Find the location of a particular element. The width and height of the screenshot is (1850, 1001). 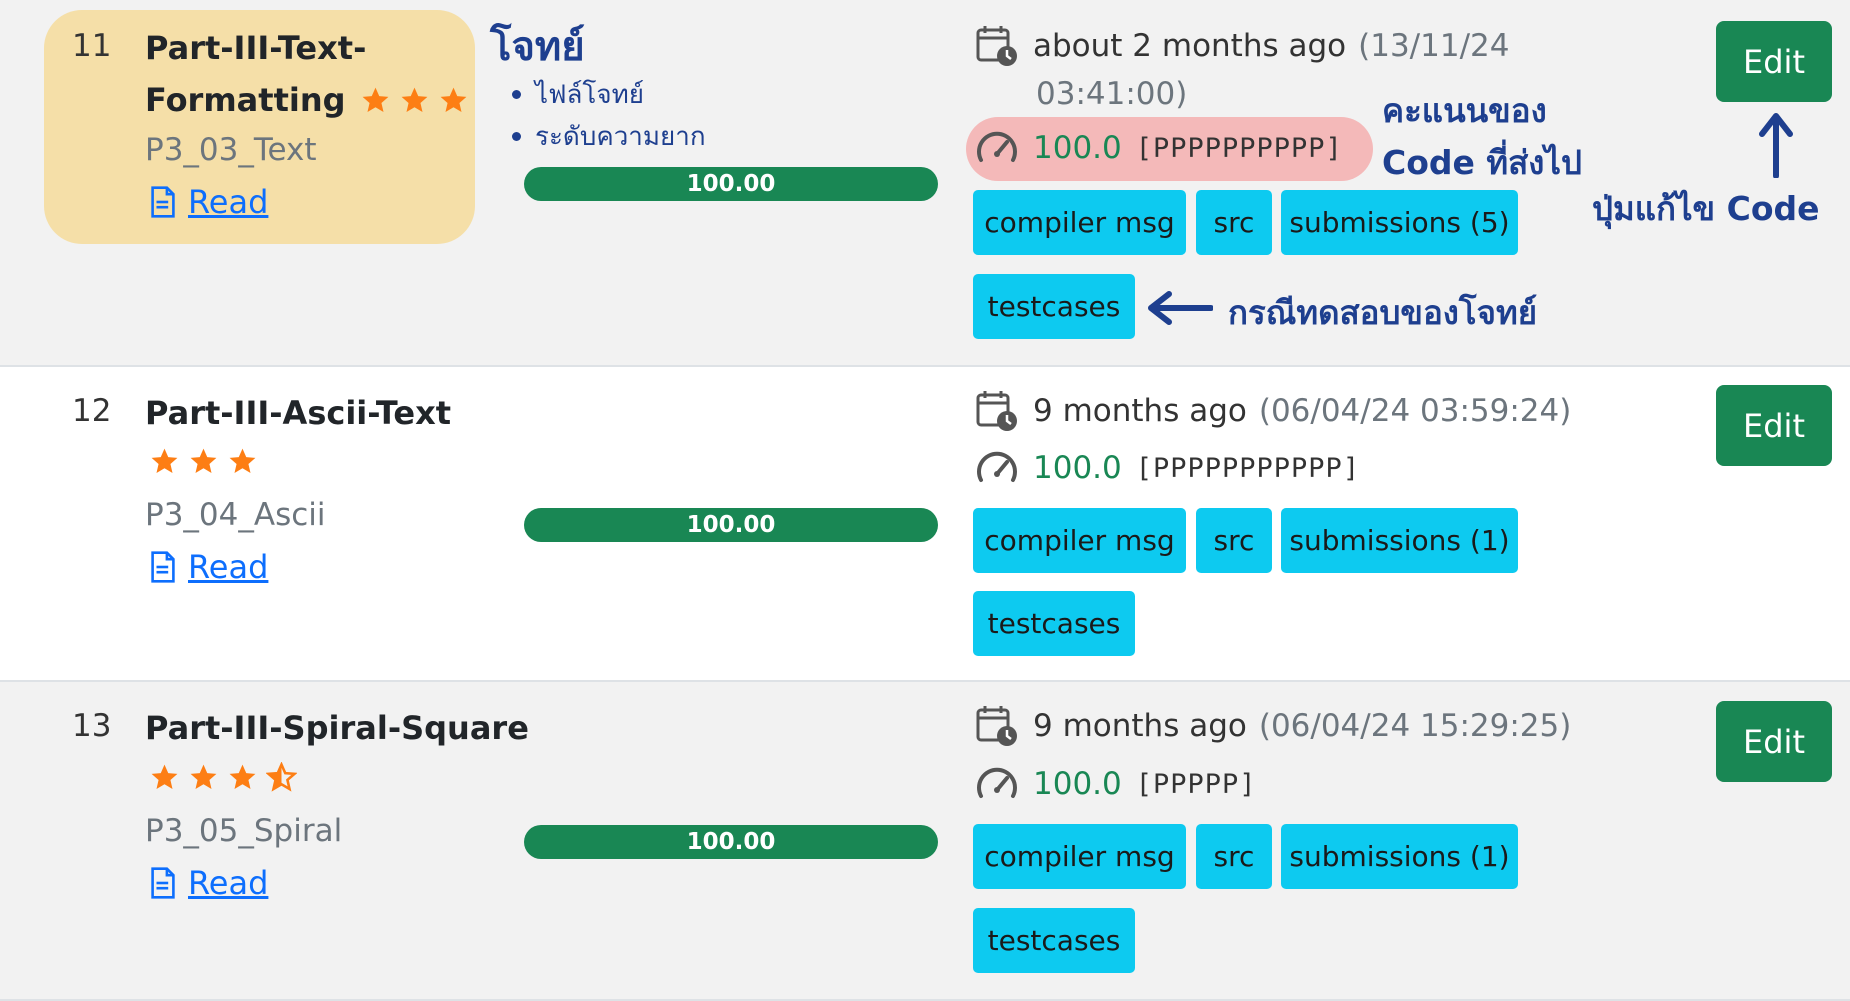

half-star-icon is located at coordinates (281, 777).